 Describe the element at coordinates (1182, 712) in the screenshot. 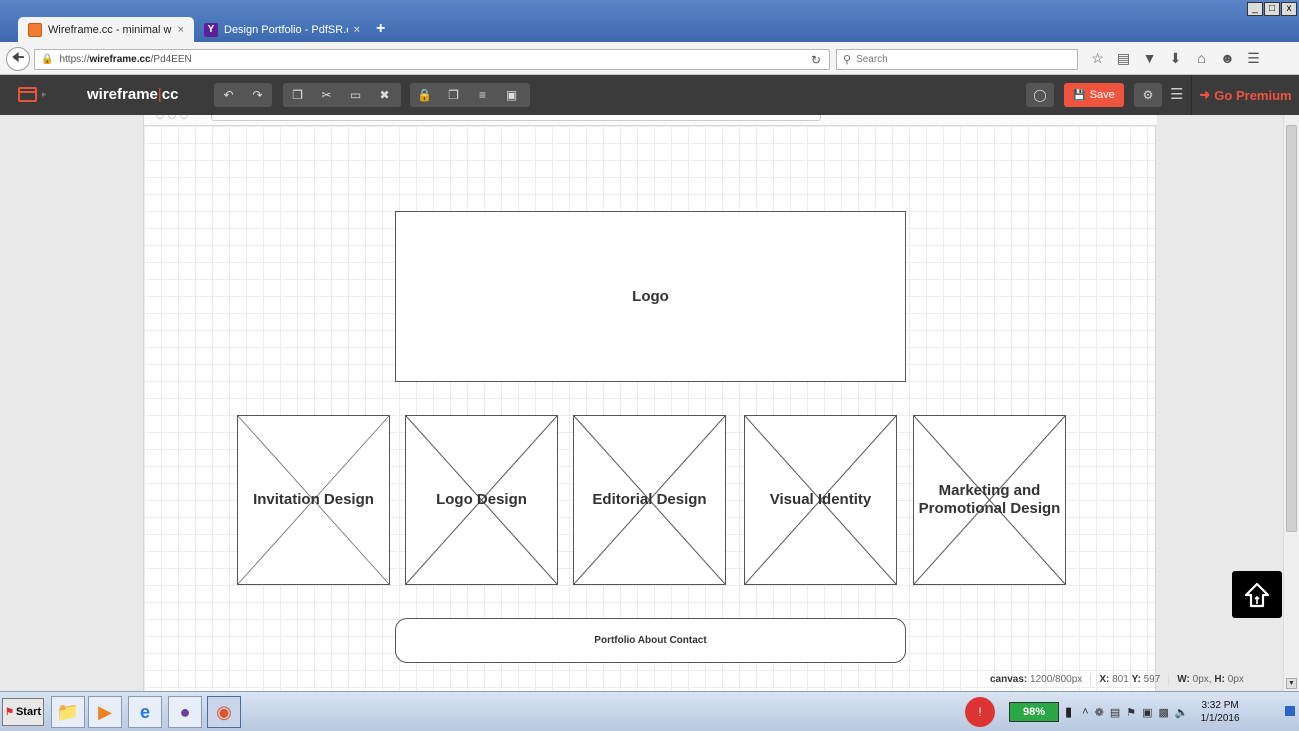

I see `volume-icon: 🔈` at that location.